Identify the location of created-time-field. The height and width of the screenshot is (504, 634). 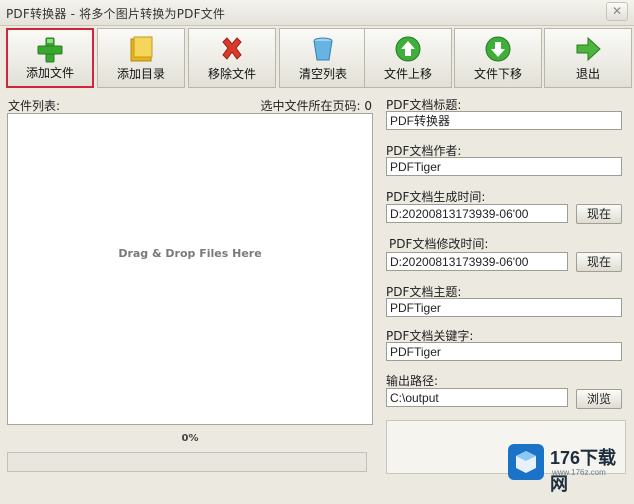
(477, 213).